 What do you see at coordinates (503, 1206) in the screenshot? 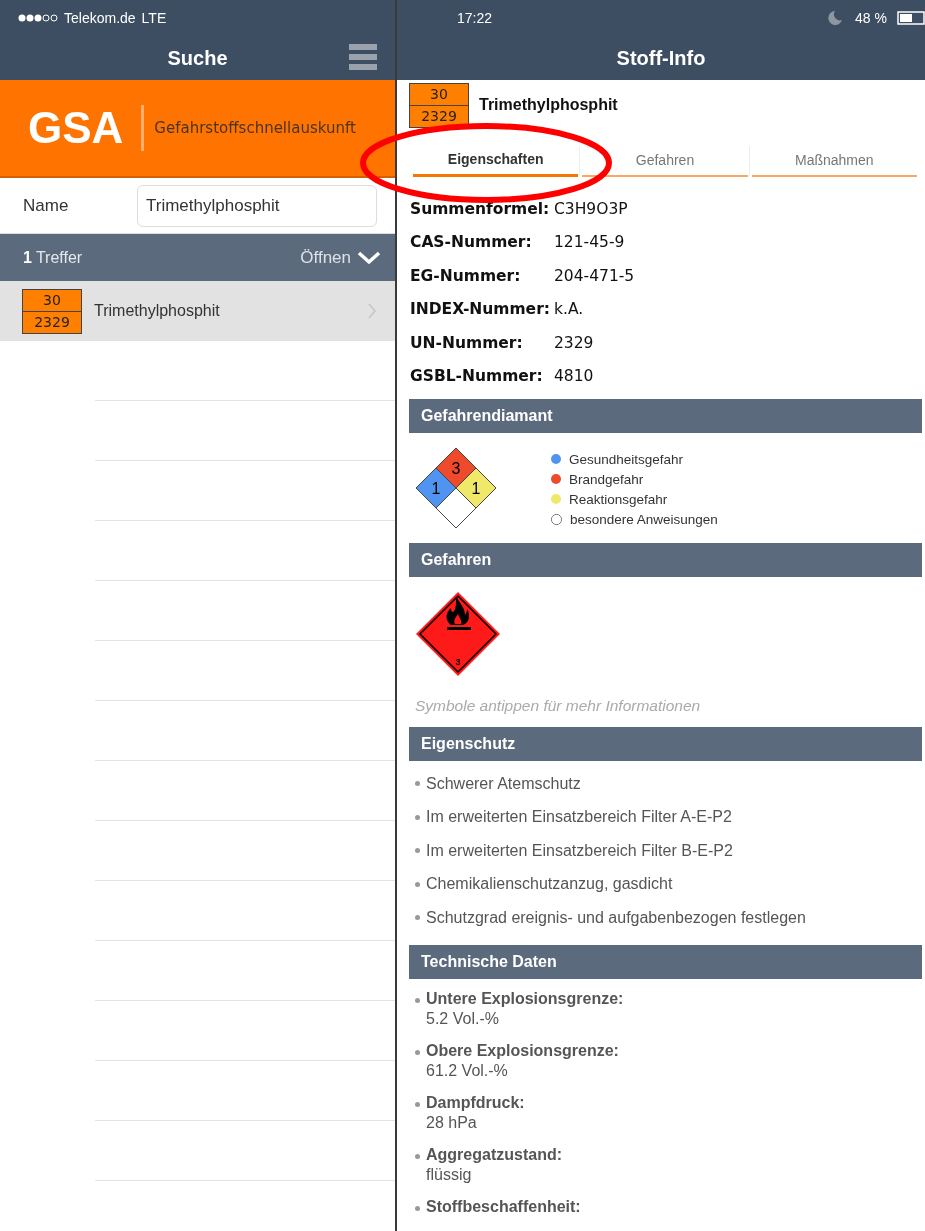
I see `data-label: Stoffbeschaffenheit:` at bounding box center [503, 1206].